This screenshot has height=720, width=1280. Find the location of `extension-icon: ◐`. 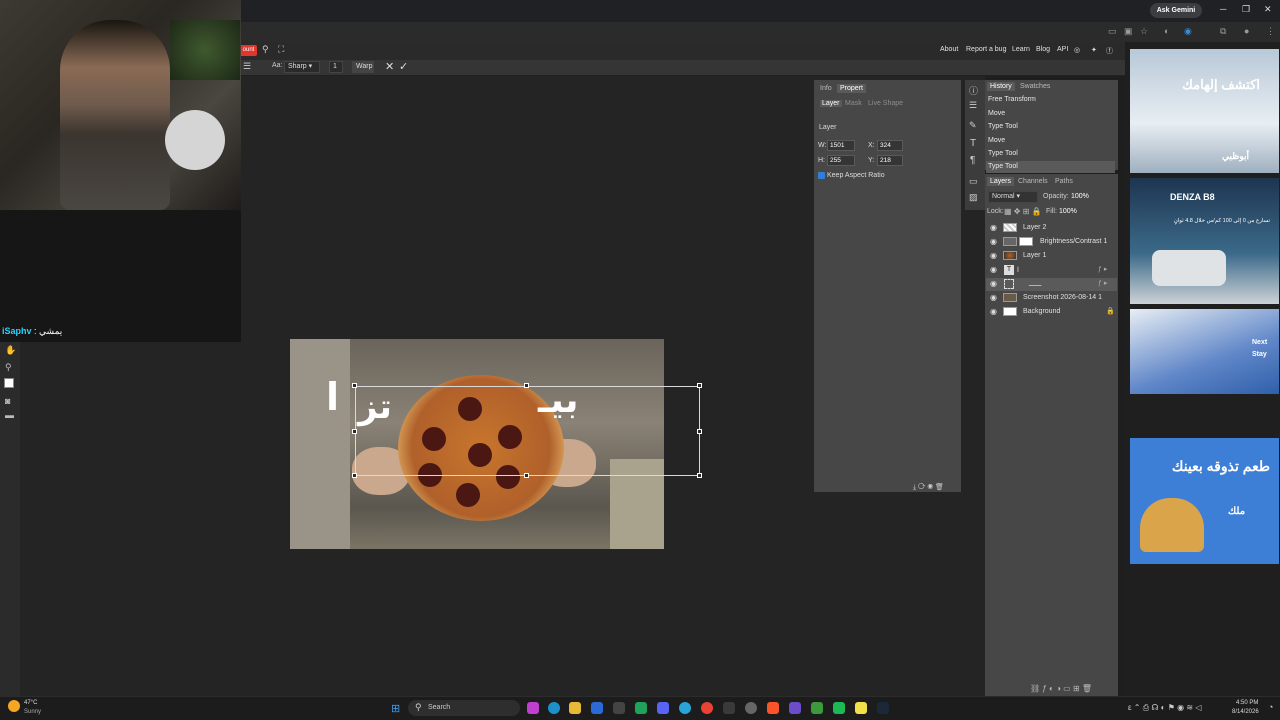

extension-icon: ◐ is located at coordinates (1166, 31).